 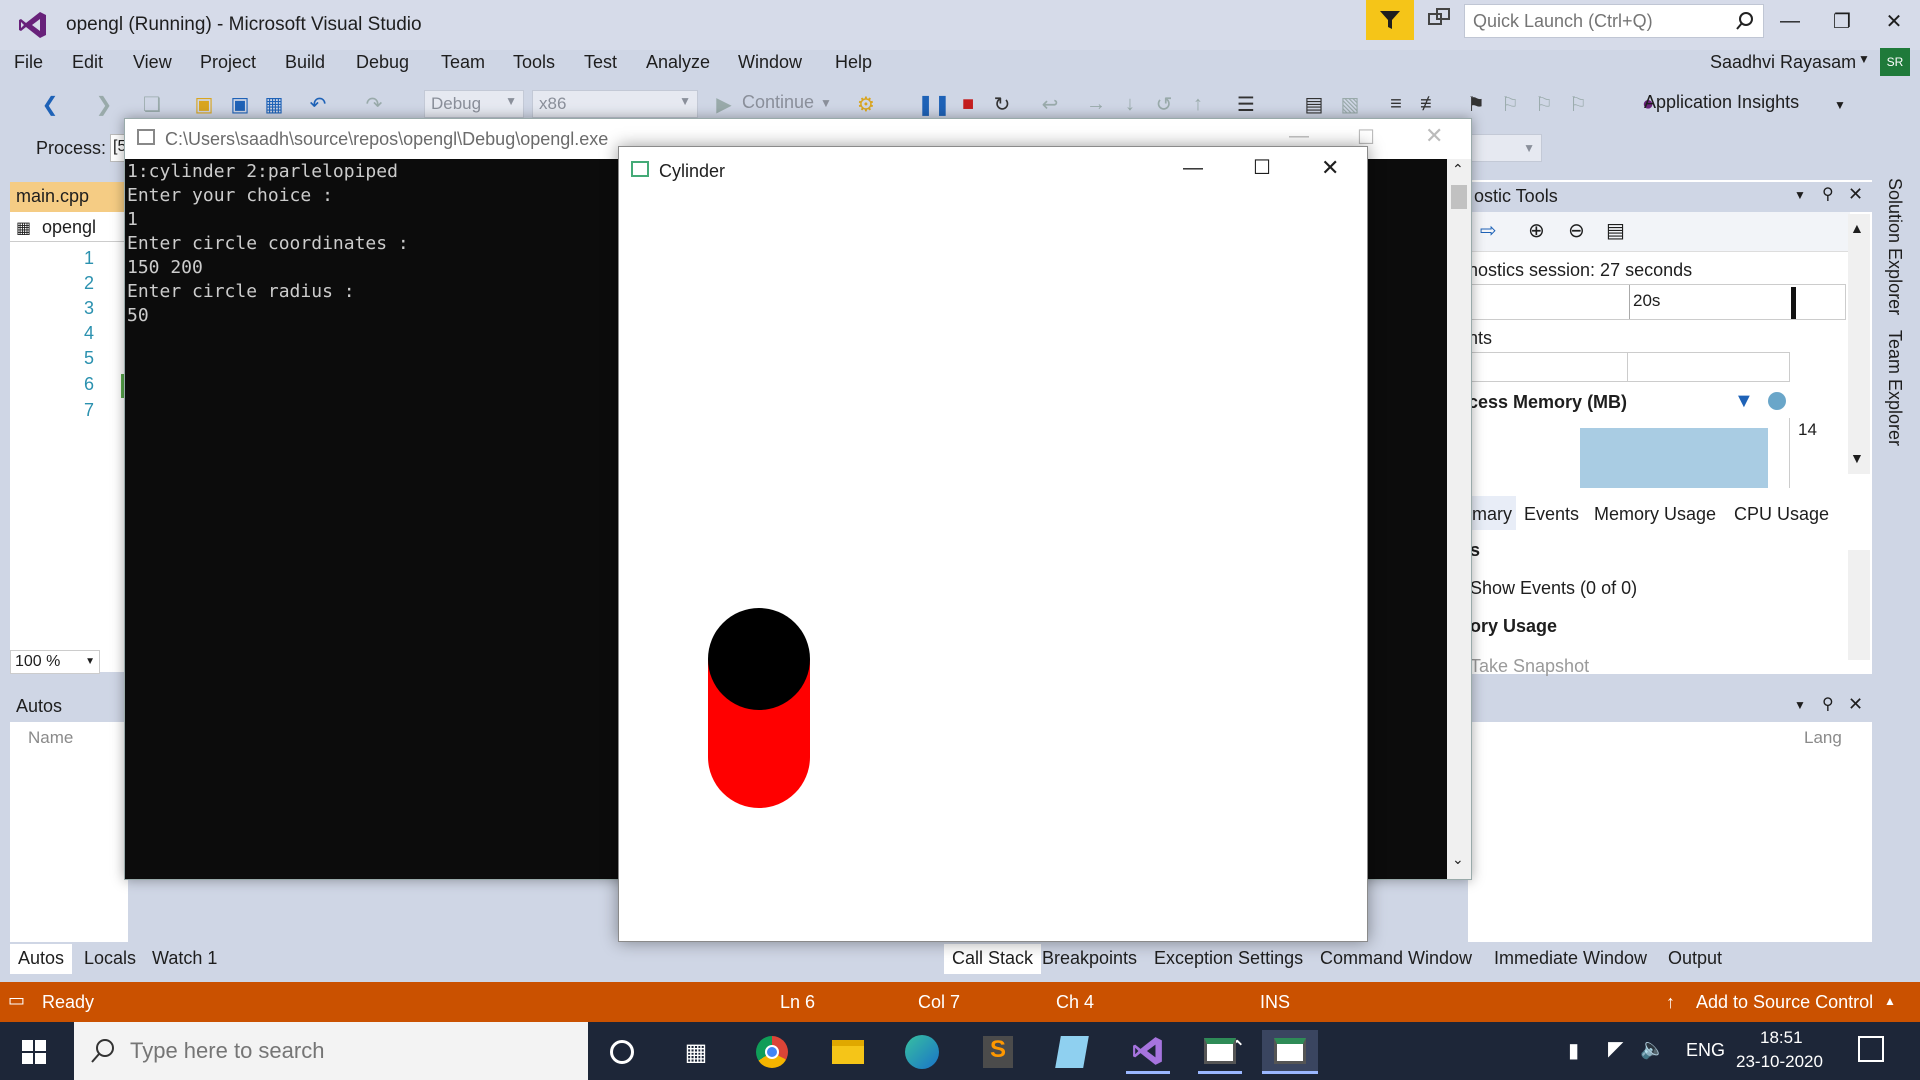 I want to click on scroll-up-icon: ▲, so click(x=1857, y=228).